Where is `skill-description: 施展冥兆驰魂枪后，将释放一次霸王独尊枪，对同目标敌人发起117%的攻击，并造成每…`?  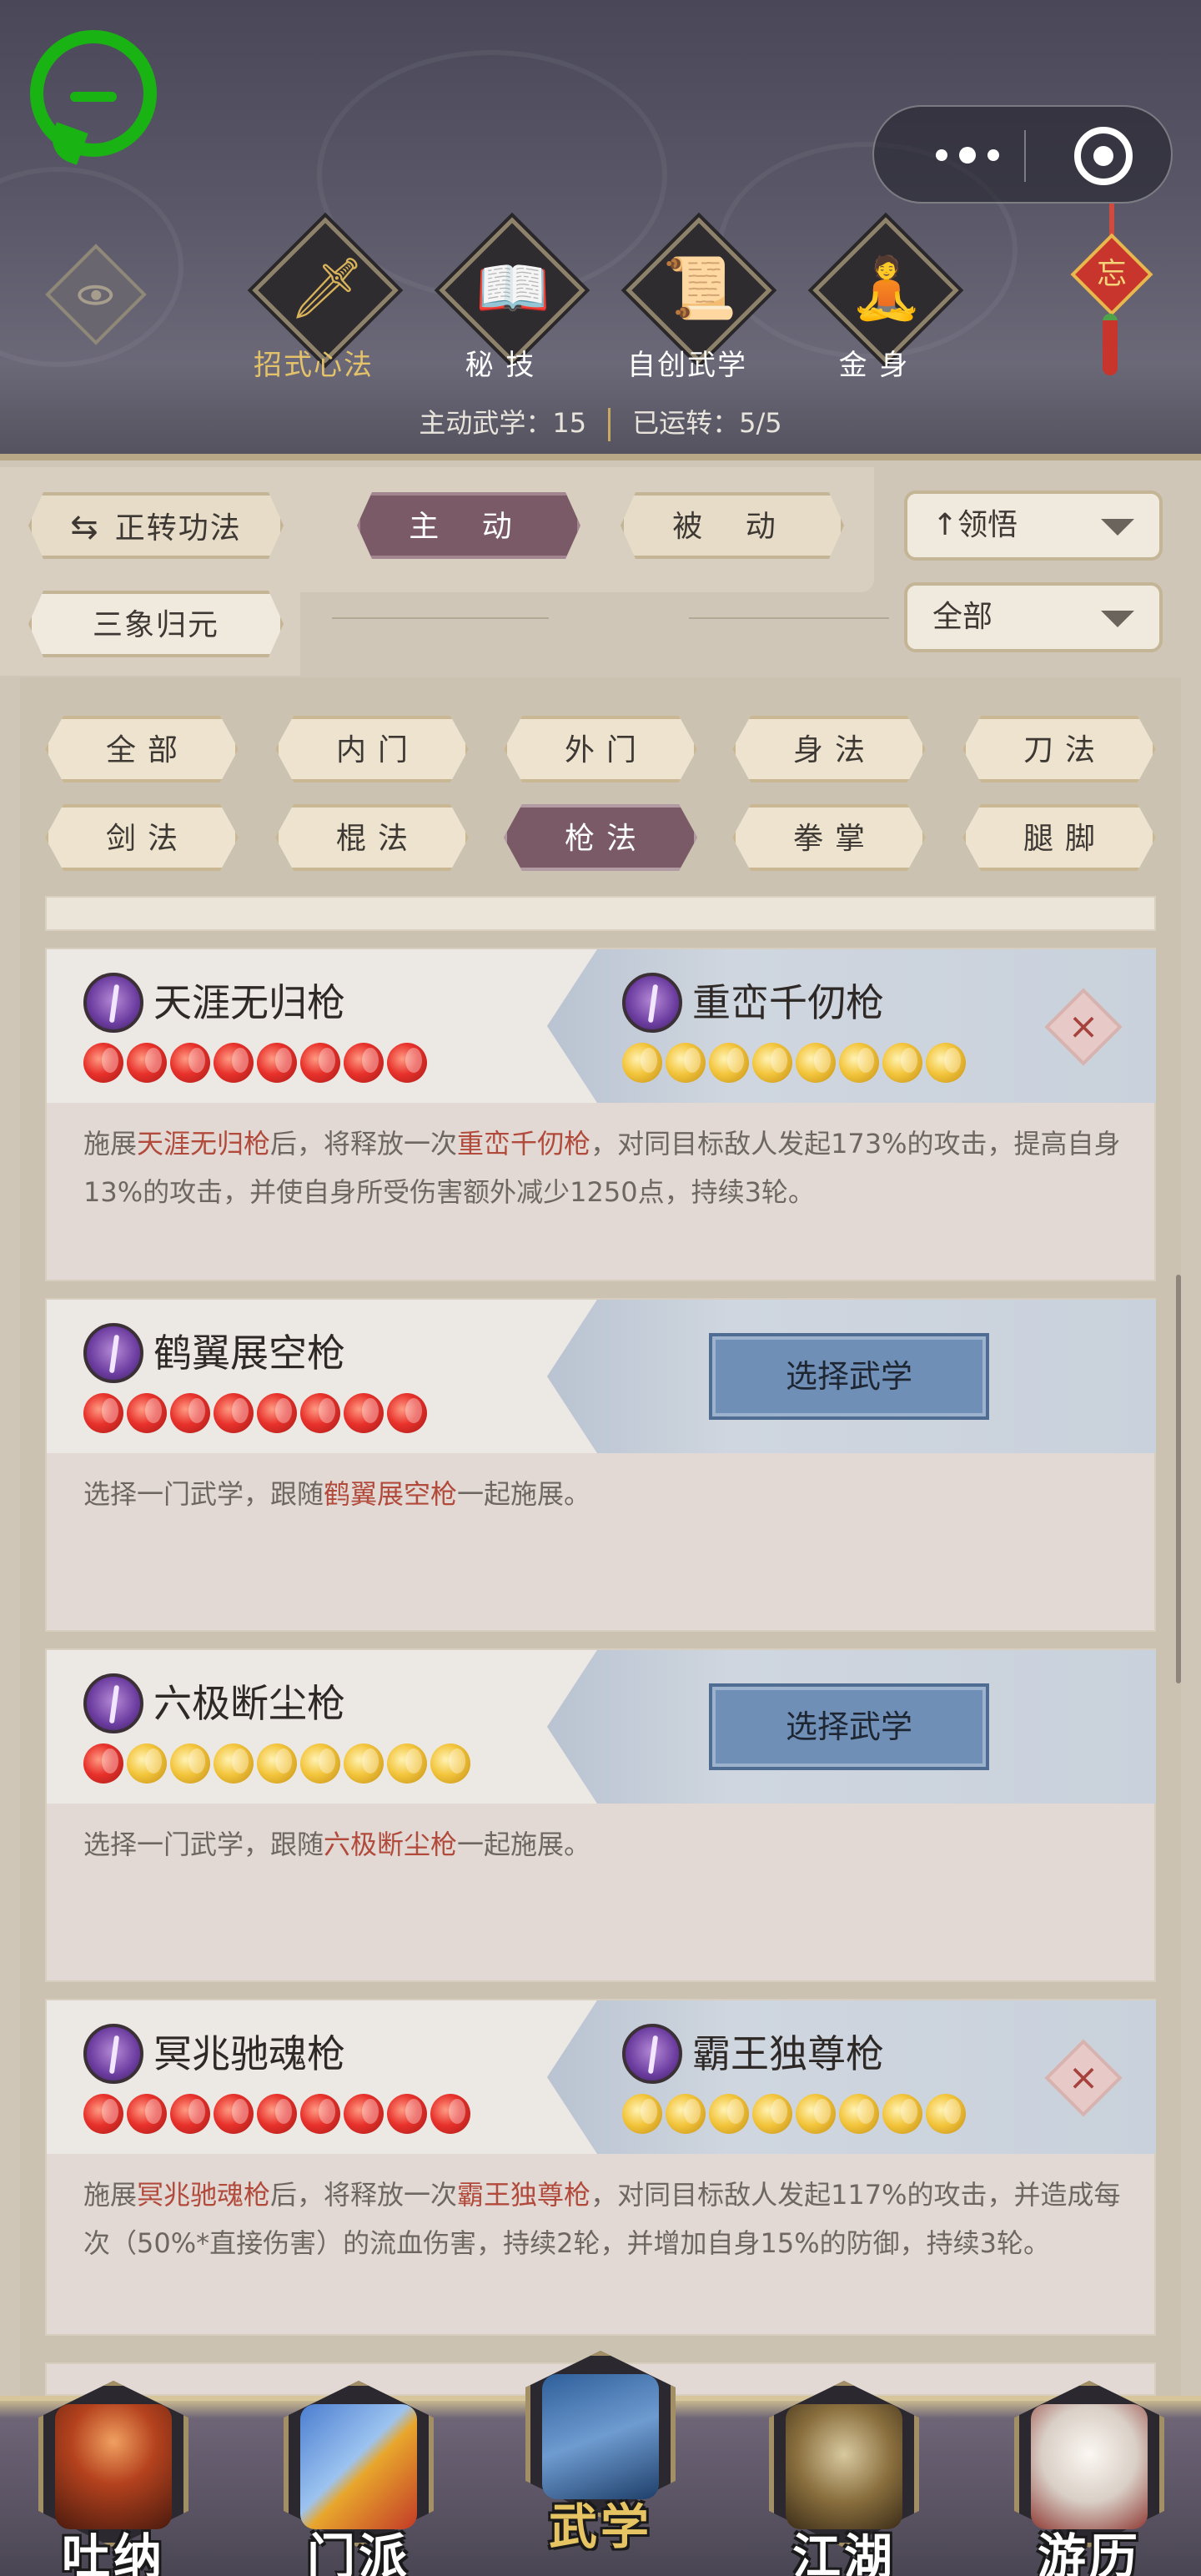
skill-description: 施展冥兆驰魂枪后，将释放一次霸王独尊枪，对同目标敌人发起117%的攻击，并造成每… is located at coordinates (605, 2219).